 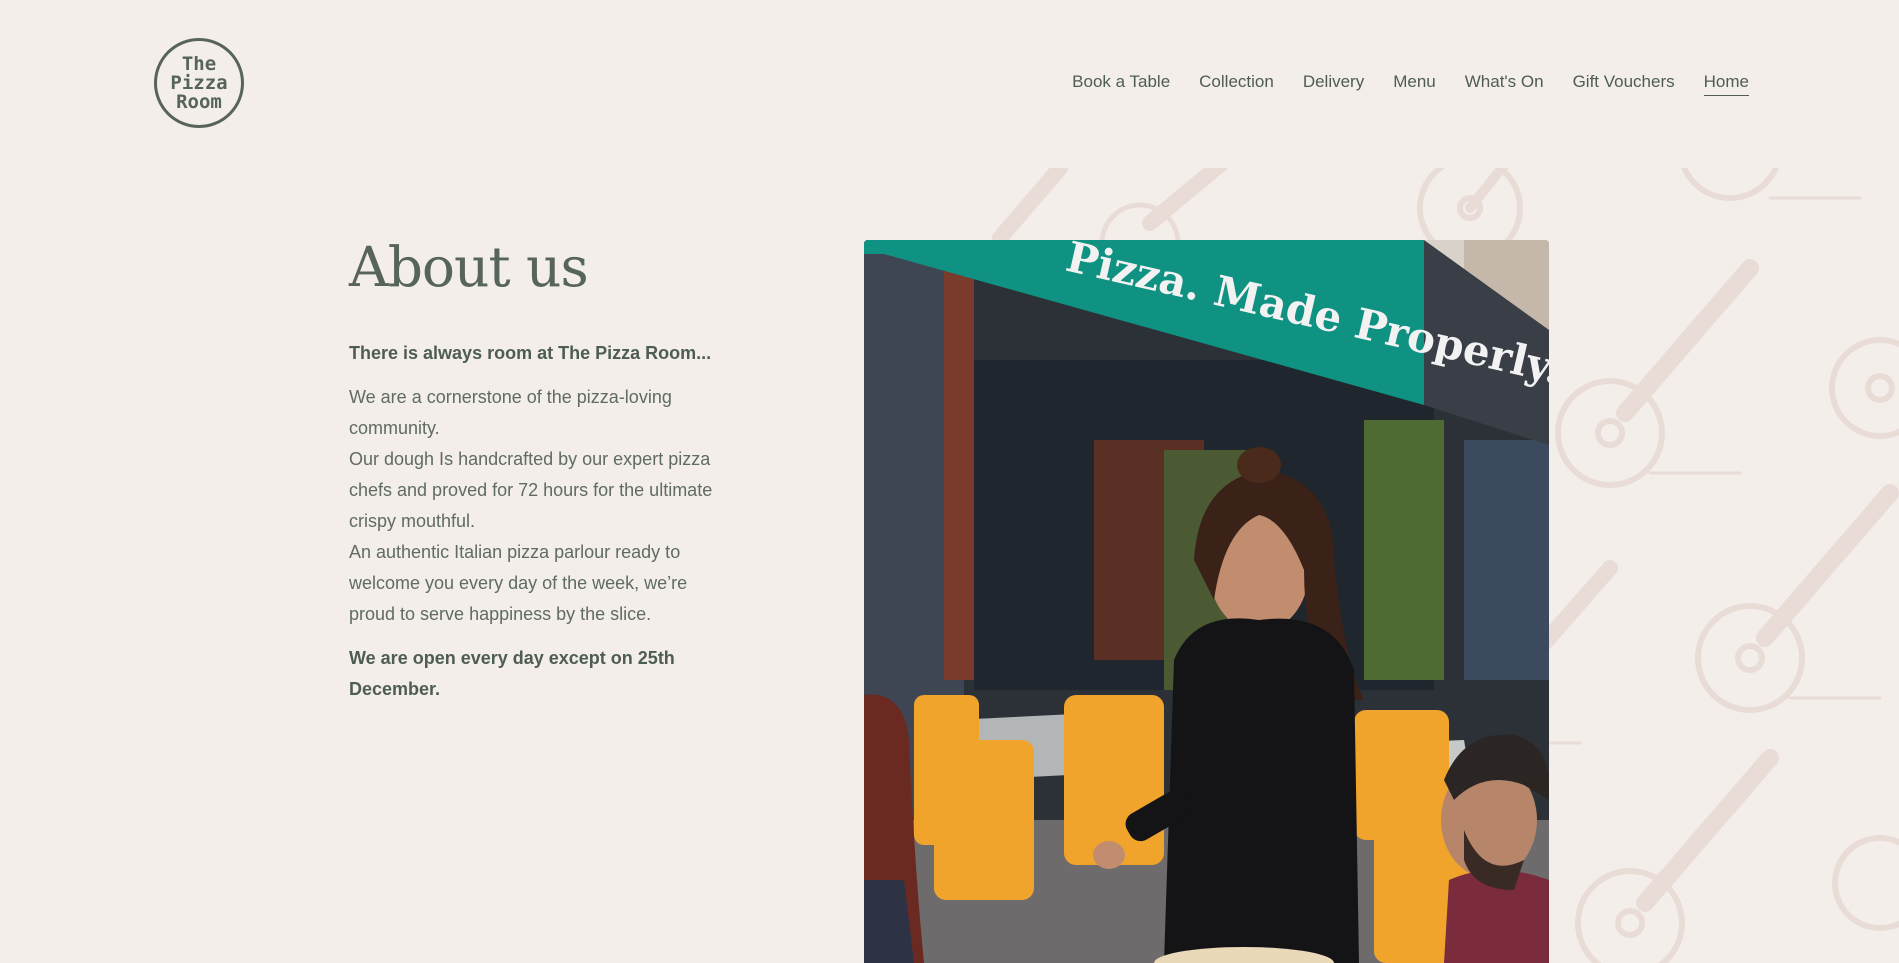 What do you see at coordinates (1624, 84) in the screenshot?
I see `nav-gift-vouchers: Gift Vouchers` at bounding box center [1624, 84].